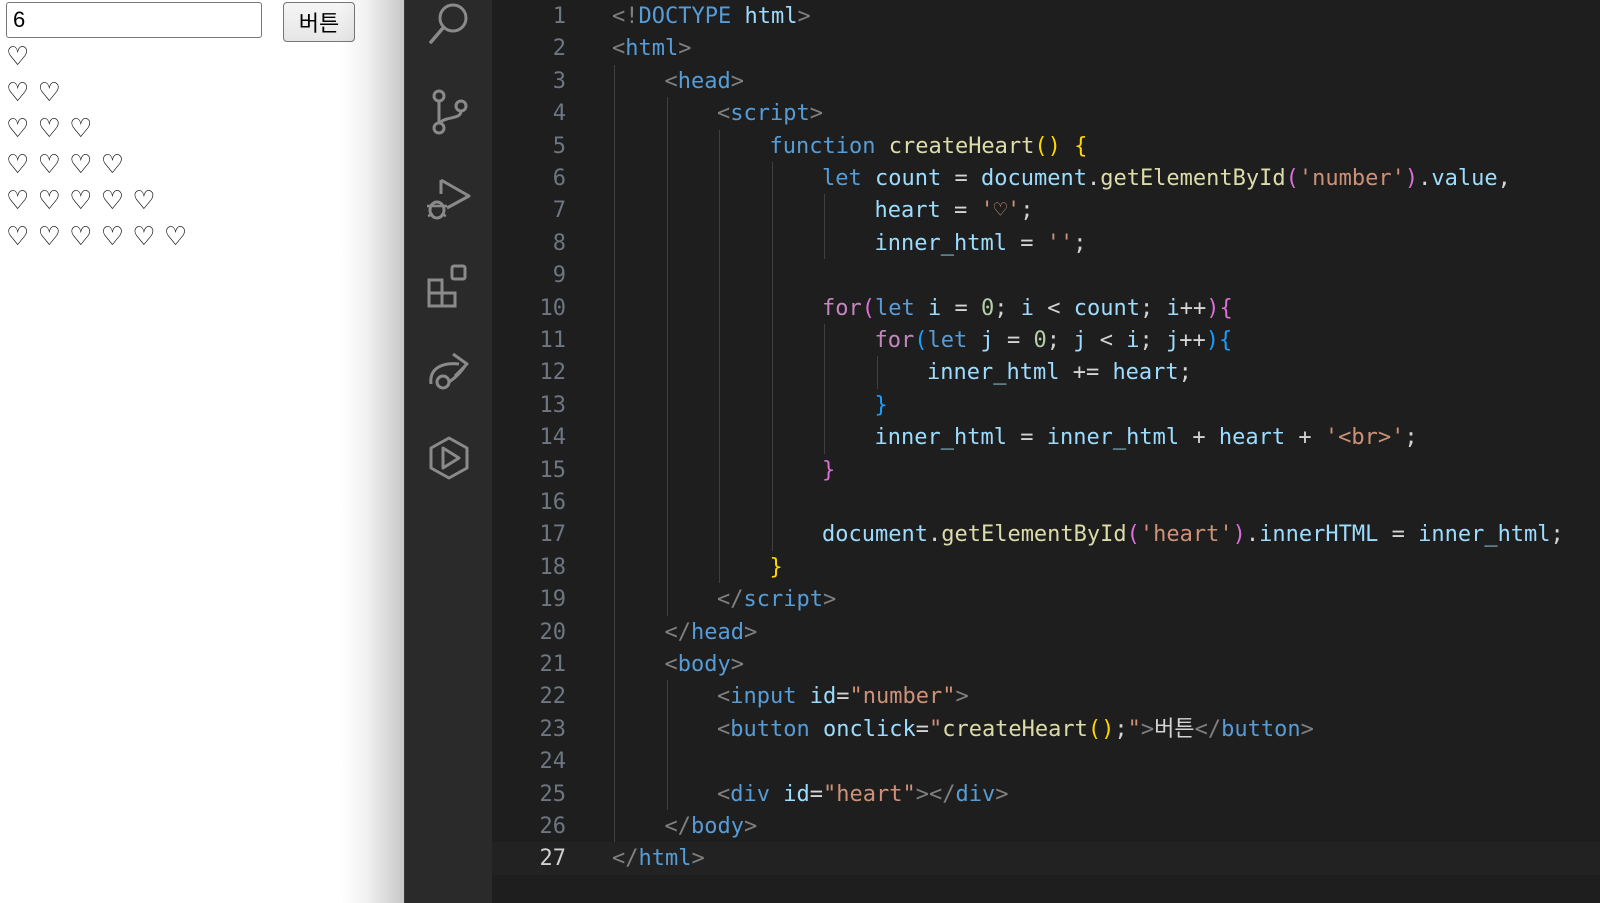 The width and height of the screenshot is (1600, 903). Describe the element at coordinates (881, 405) in the screenshot. I see `code-token: }` at that location.